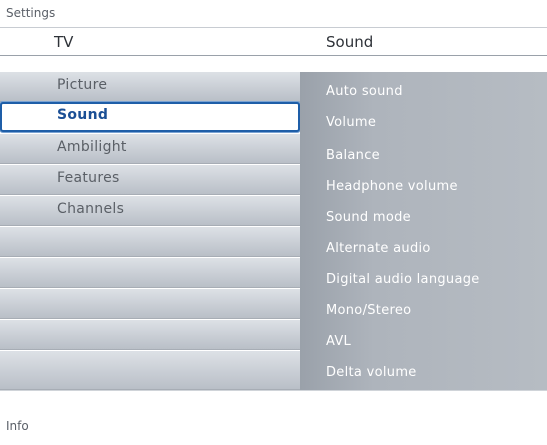 Image resolution: width=547 pixels, height=445 pixels. I want to click on submenu-item-alternate-audio: Alternate audio, so click(423, 249).